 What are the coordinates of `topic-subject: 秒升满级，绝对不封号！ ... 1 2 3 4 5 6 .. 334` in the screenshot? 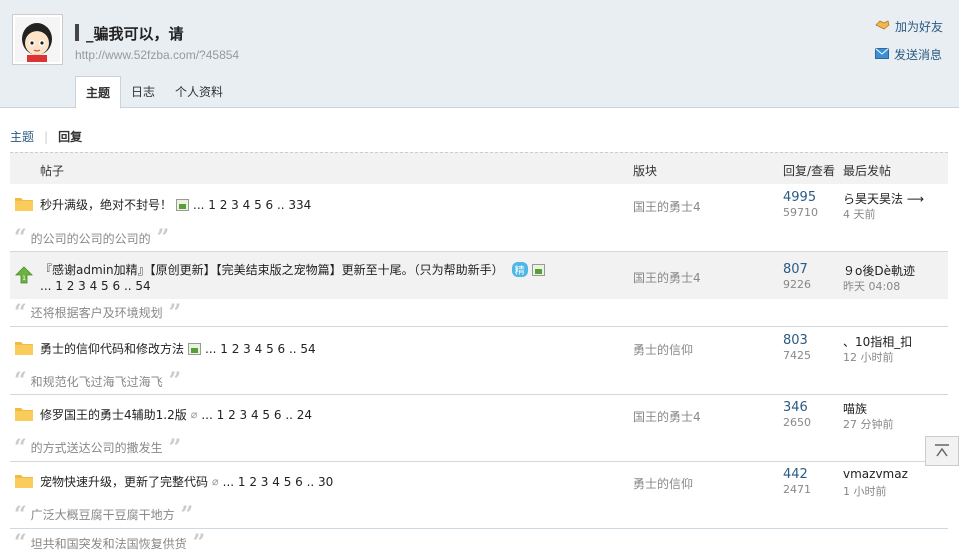 It's located at (175, 204).